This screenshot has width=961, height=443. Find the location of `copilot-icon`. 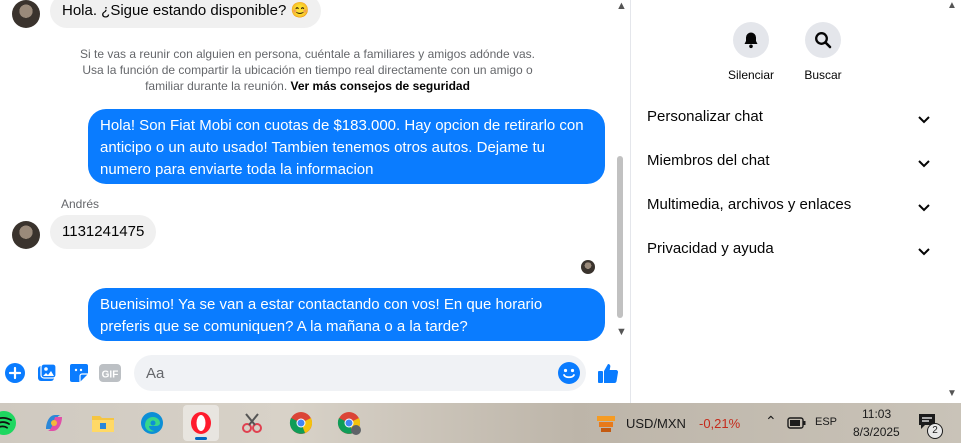

copilot-icon is located at coordinates (54, 423).